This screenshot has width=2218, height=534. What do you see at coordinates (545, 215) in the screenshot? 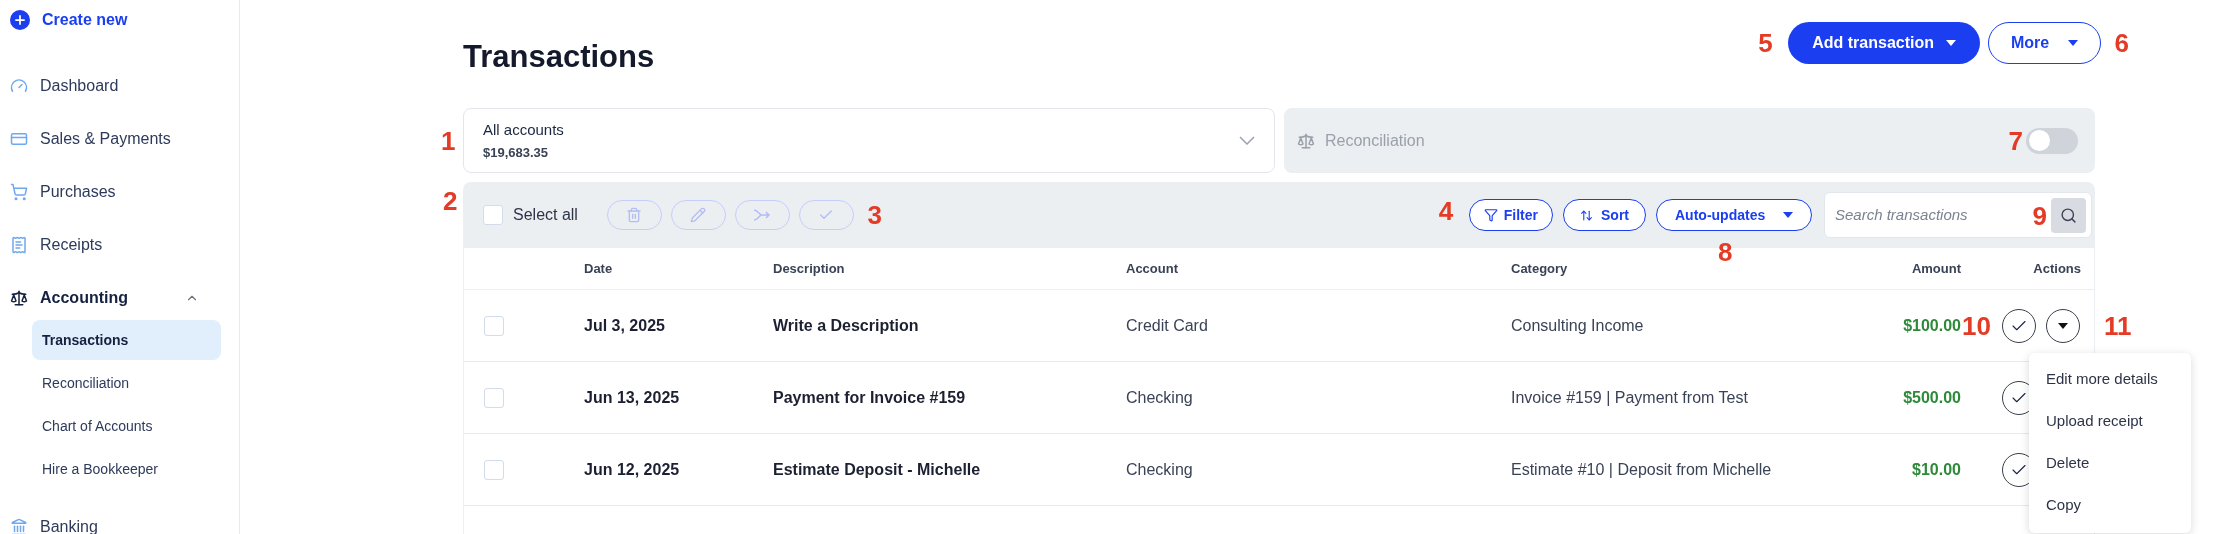
I see `select-all-label: Select all` at bounding box center [545, 215].